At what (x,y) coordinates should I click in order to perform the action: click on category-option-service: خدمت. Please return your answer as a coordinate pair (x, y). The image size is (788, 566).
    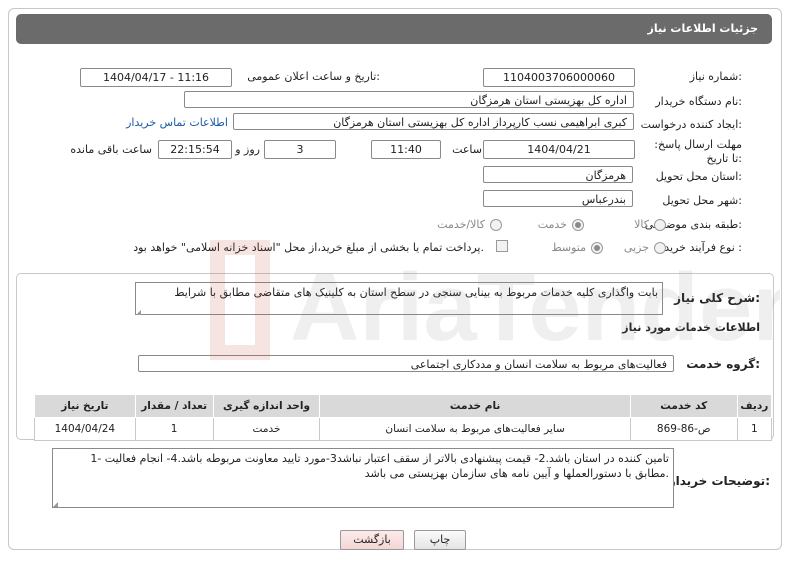
    Looking at the image, I should click on (552, 224).